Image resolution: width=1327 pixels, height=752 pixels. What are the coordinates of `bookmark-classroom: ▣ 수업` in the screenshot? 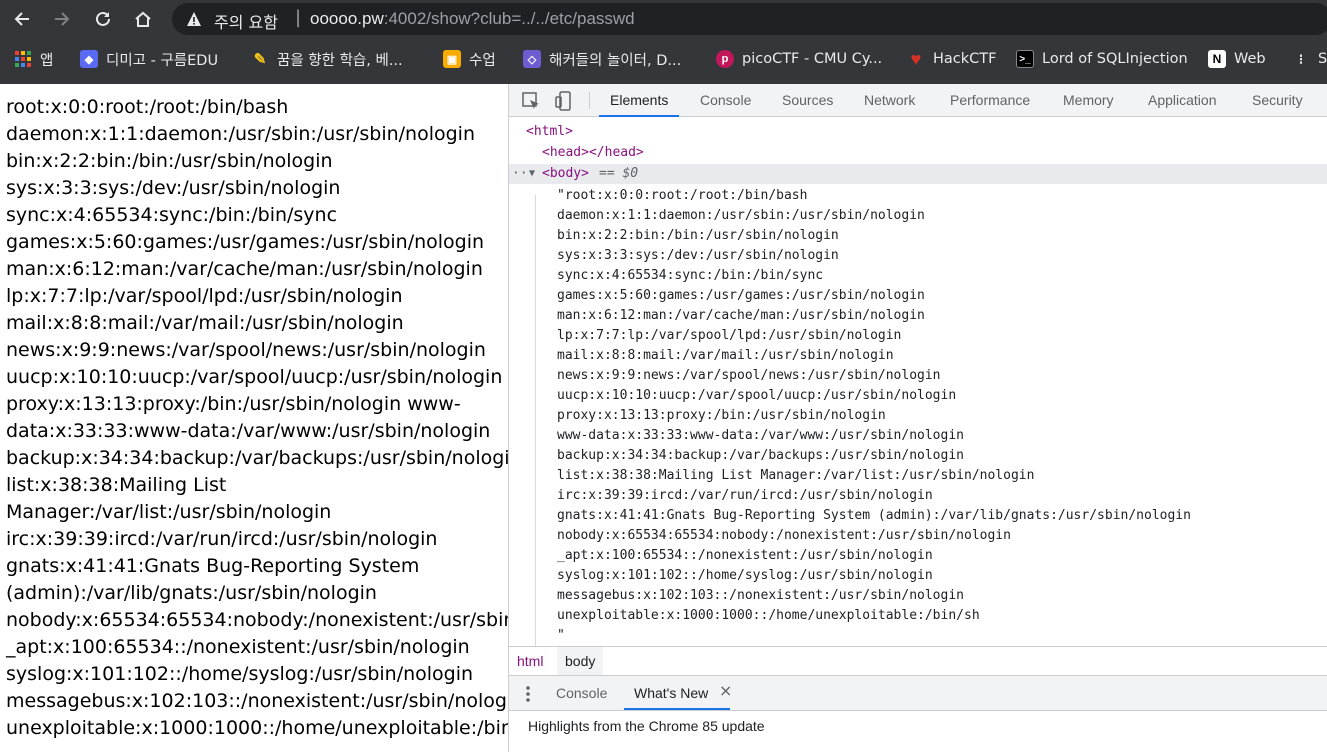 It's located at (469, 59).